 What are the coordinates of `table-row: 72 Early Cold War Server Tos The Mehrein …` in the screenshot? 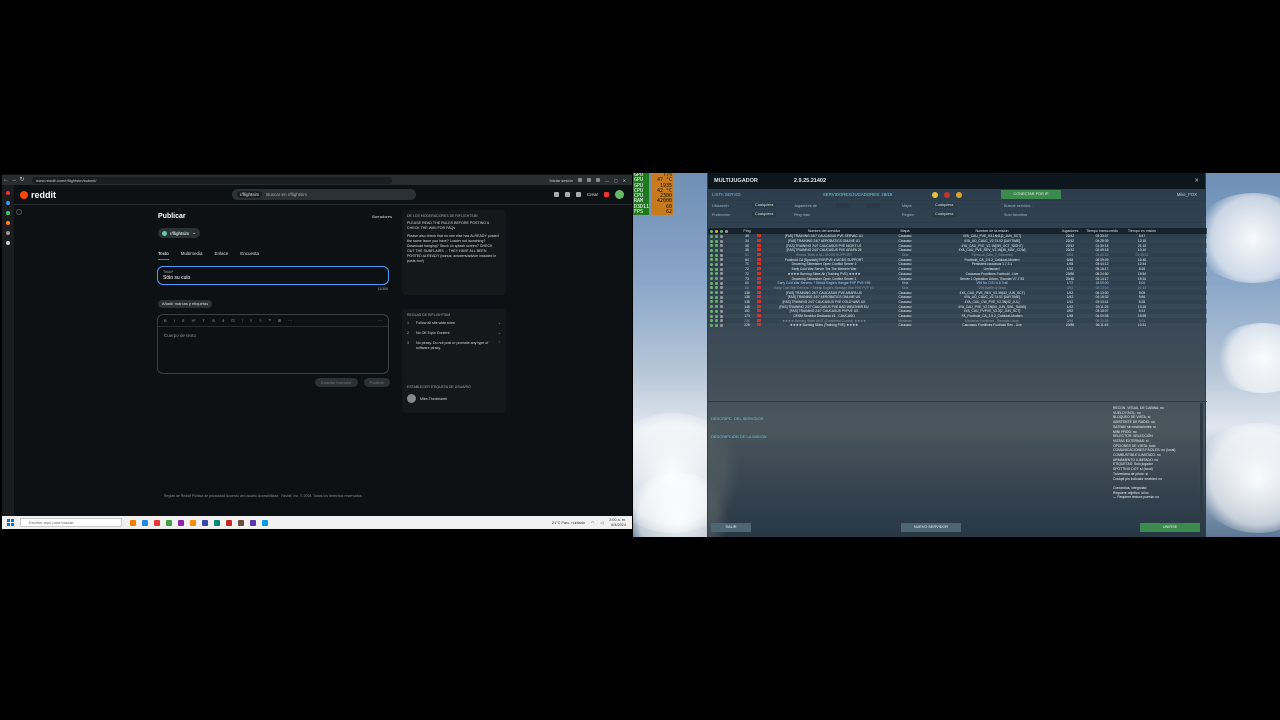 It's located at (957, 269).